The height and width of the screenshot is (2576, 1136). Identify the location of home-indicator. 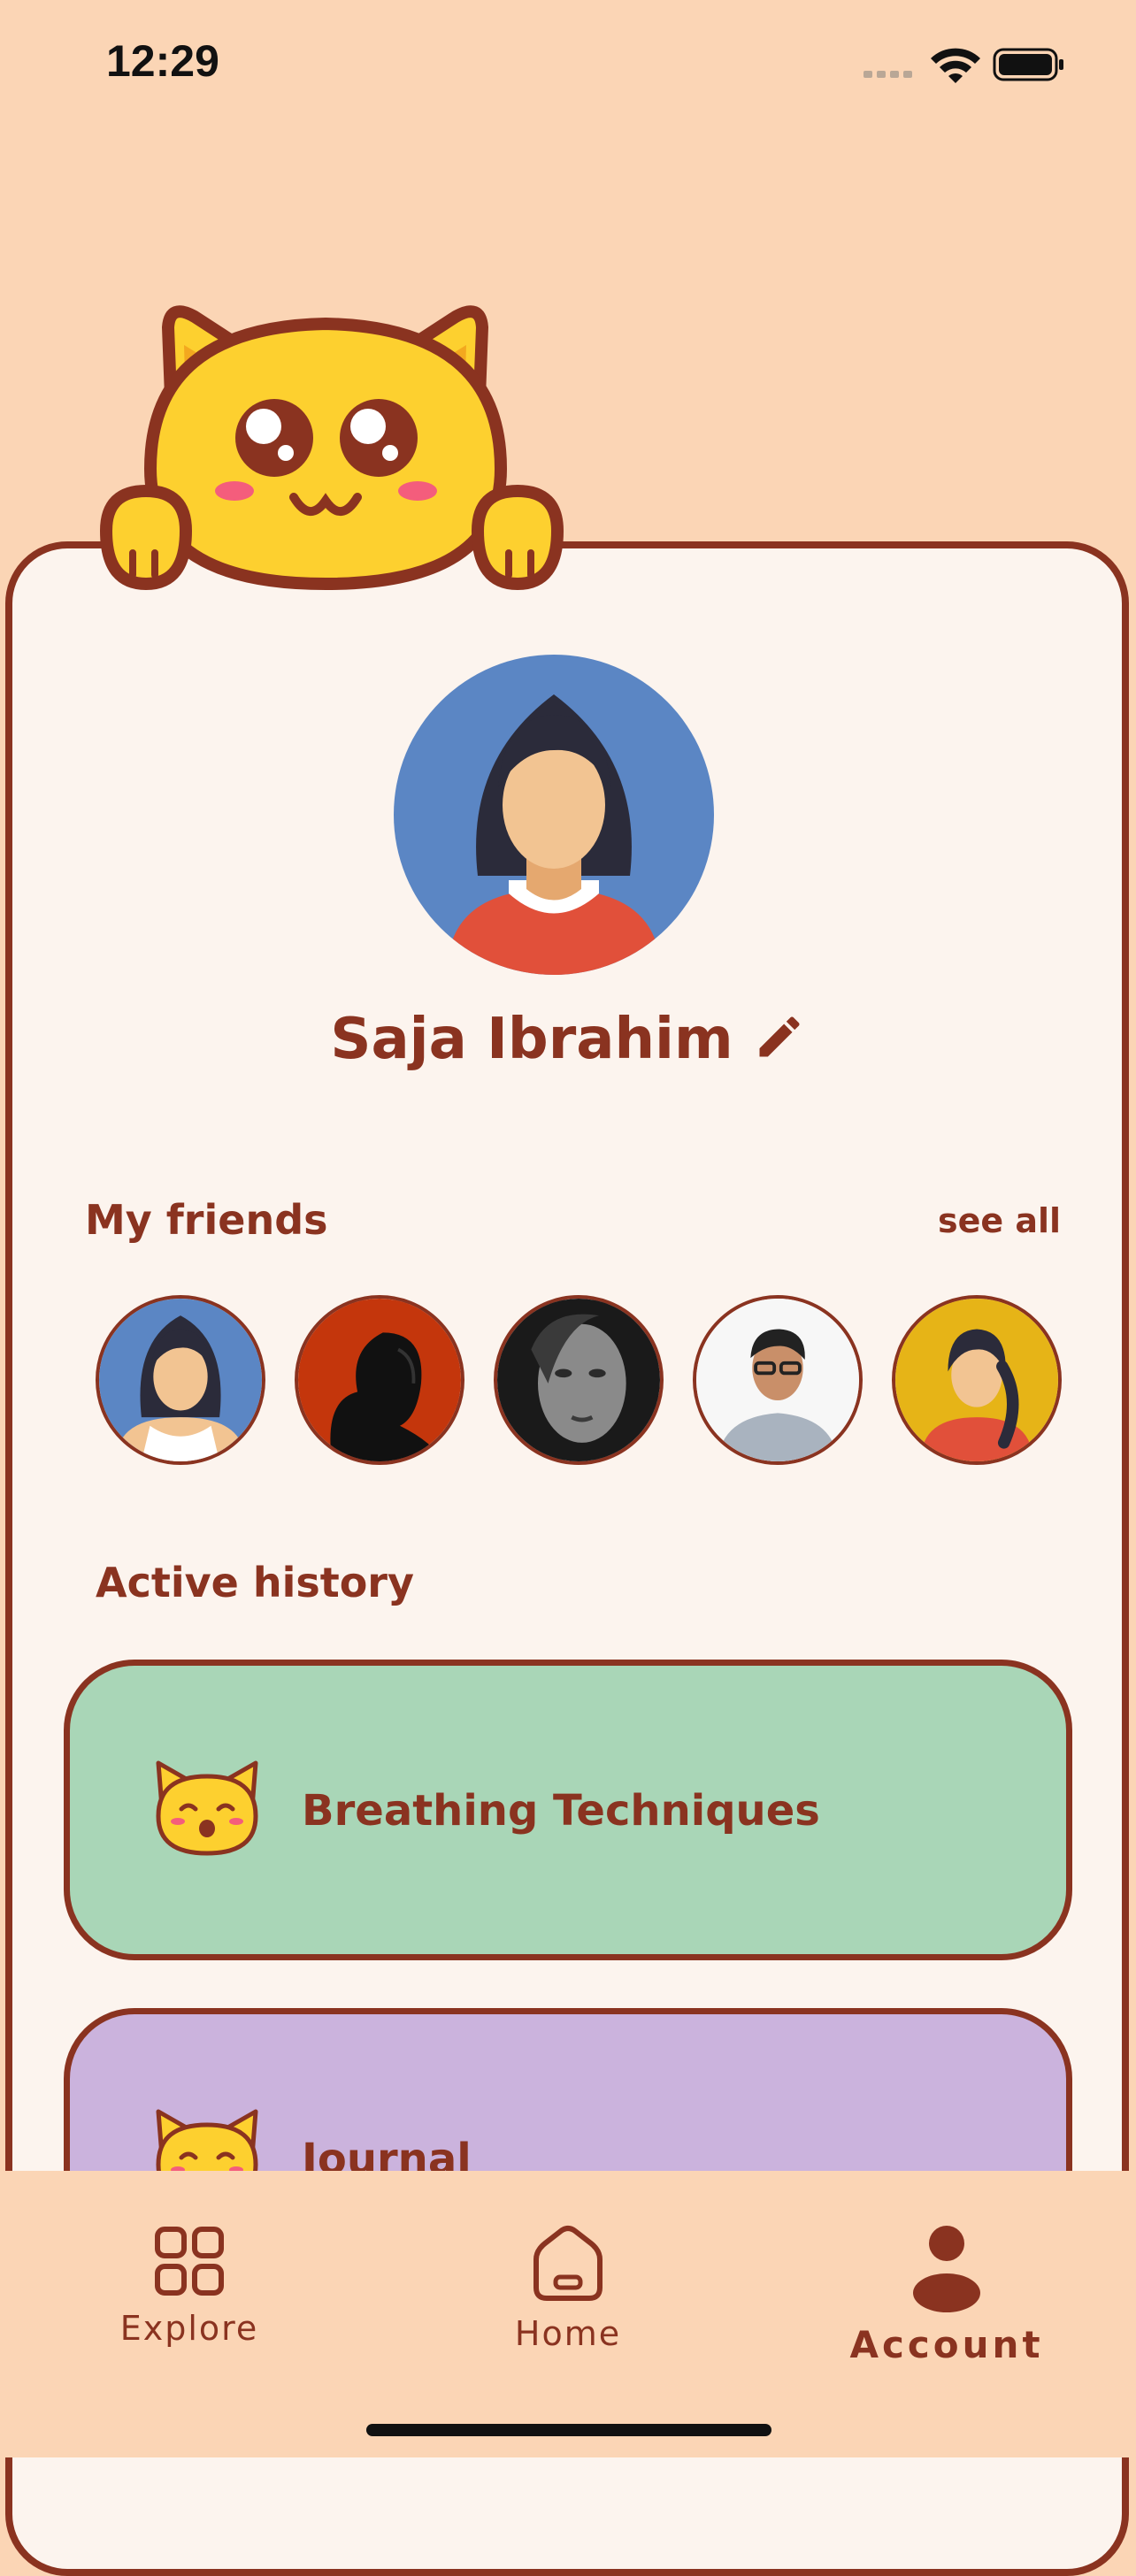
(568, 2430).